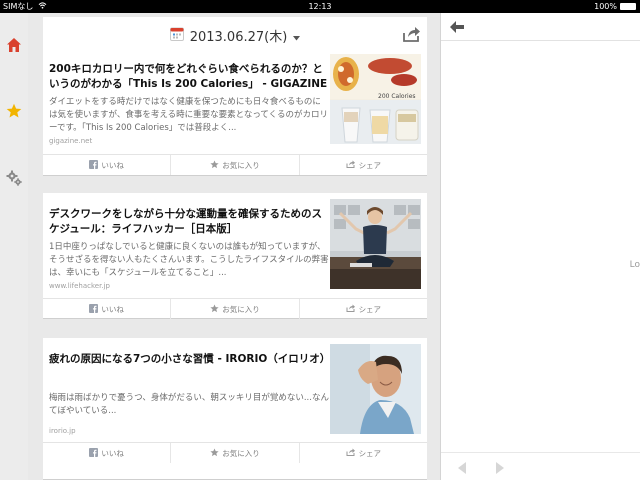 This screenshot has width=640, height=480. What do you see at coordinates (605, 6) in the screenshot?
I see `battery-percent: 100%` at bounding box center [605, 6].